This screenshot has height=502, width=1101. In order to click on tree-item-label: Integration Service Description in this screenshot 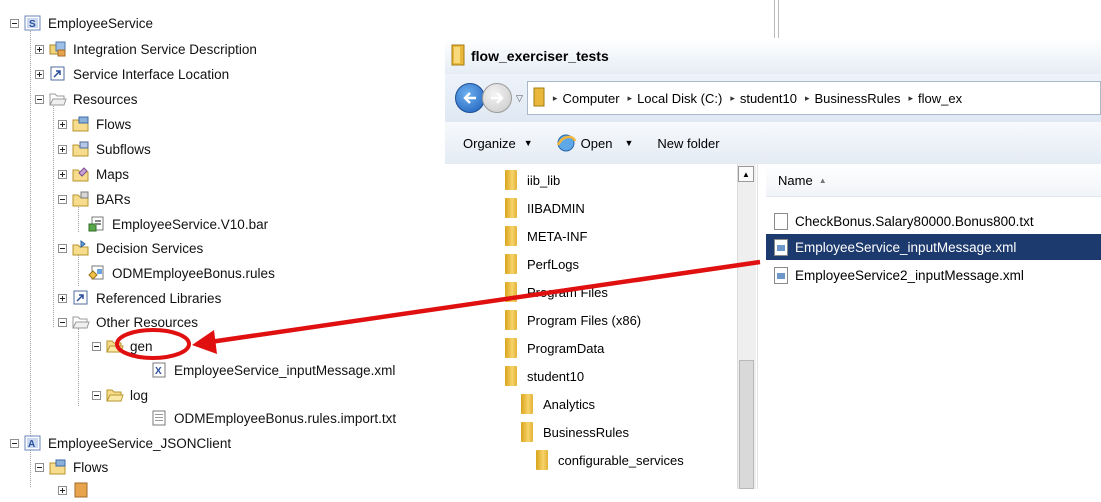, I will do `click(165, 49)`.